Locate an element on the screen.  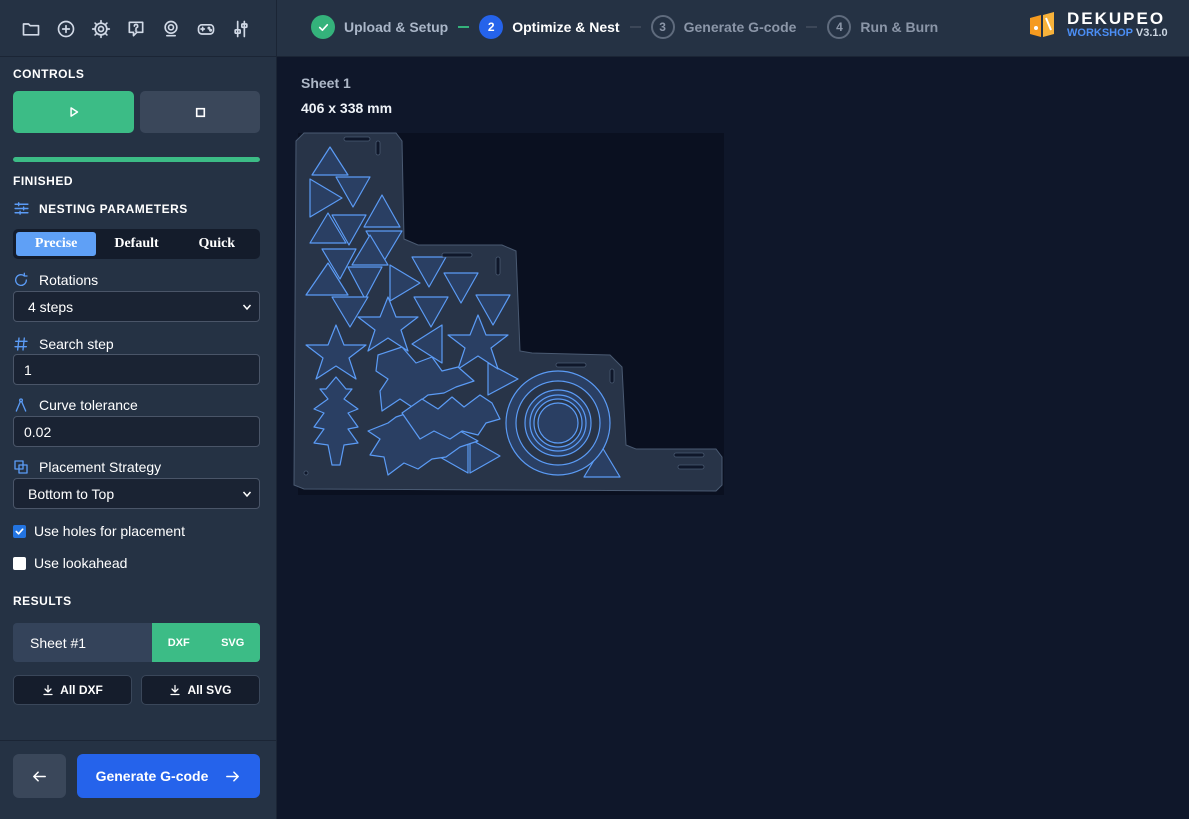
checkbox-unchecked is located at coordinates (19, 563).